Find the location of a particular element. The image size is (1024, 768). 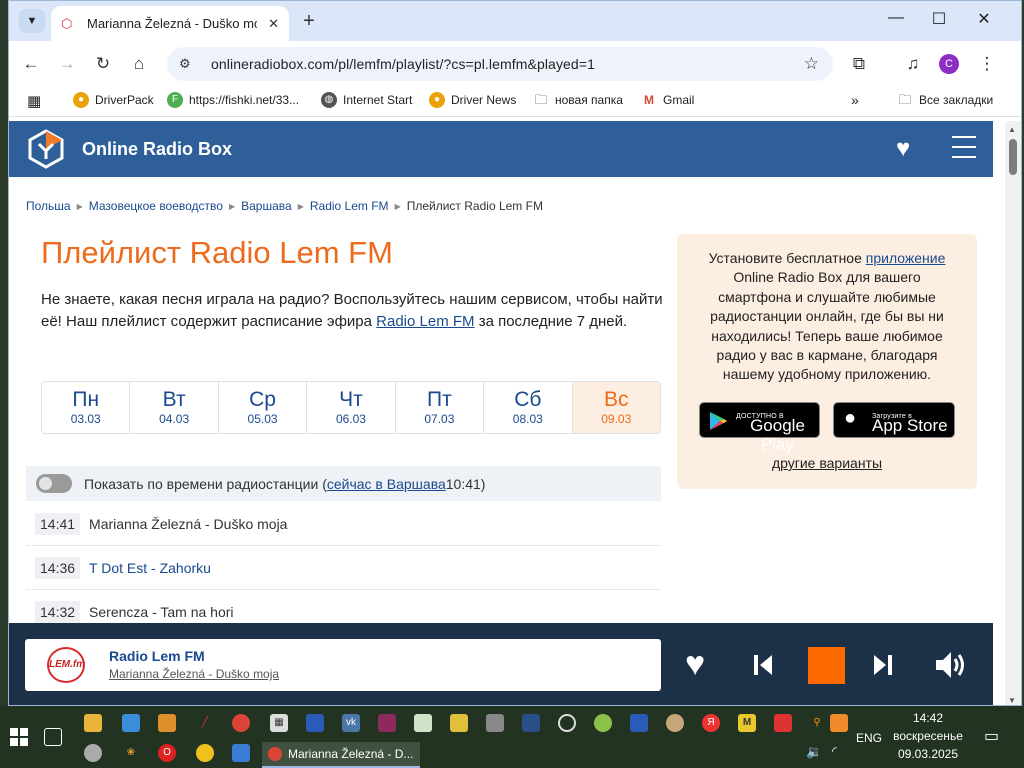

notification-icon: ▭ is located at coordinates (991, 736).